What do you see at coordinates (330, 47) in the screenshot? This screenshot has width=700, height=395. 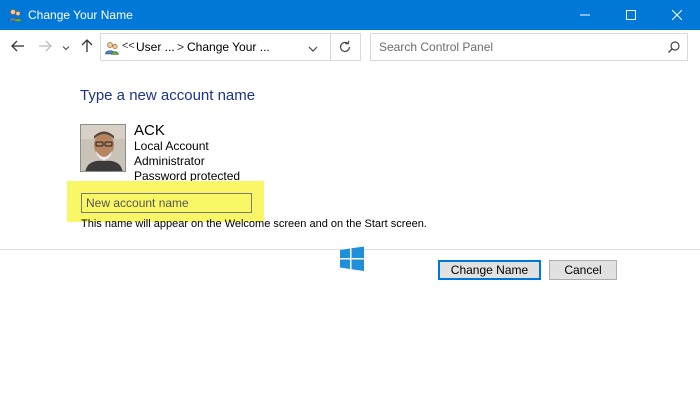 I see `address-divider` at bounding box center [330, 47].